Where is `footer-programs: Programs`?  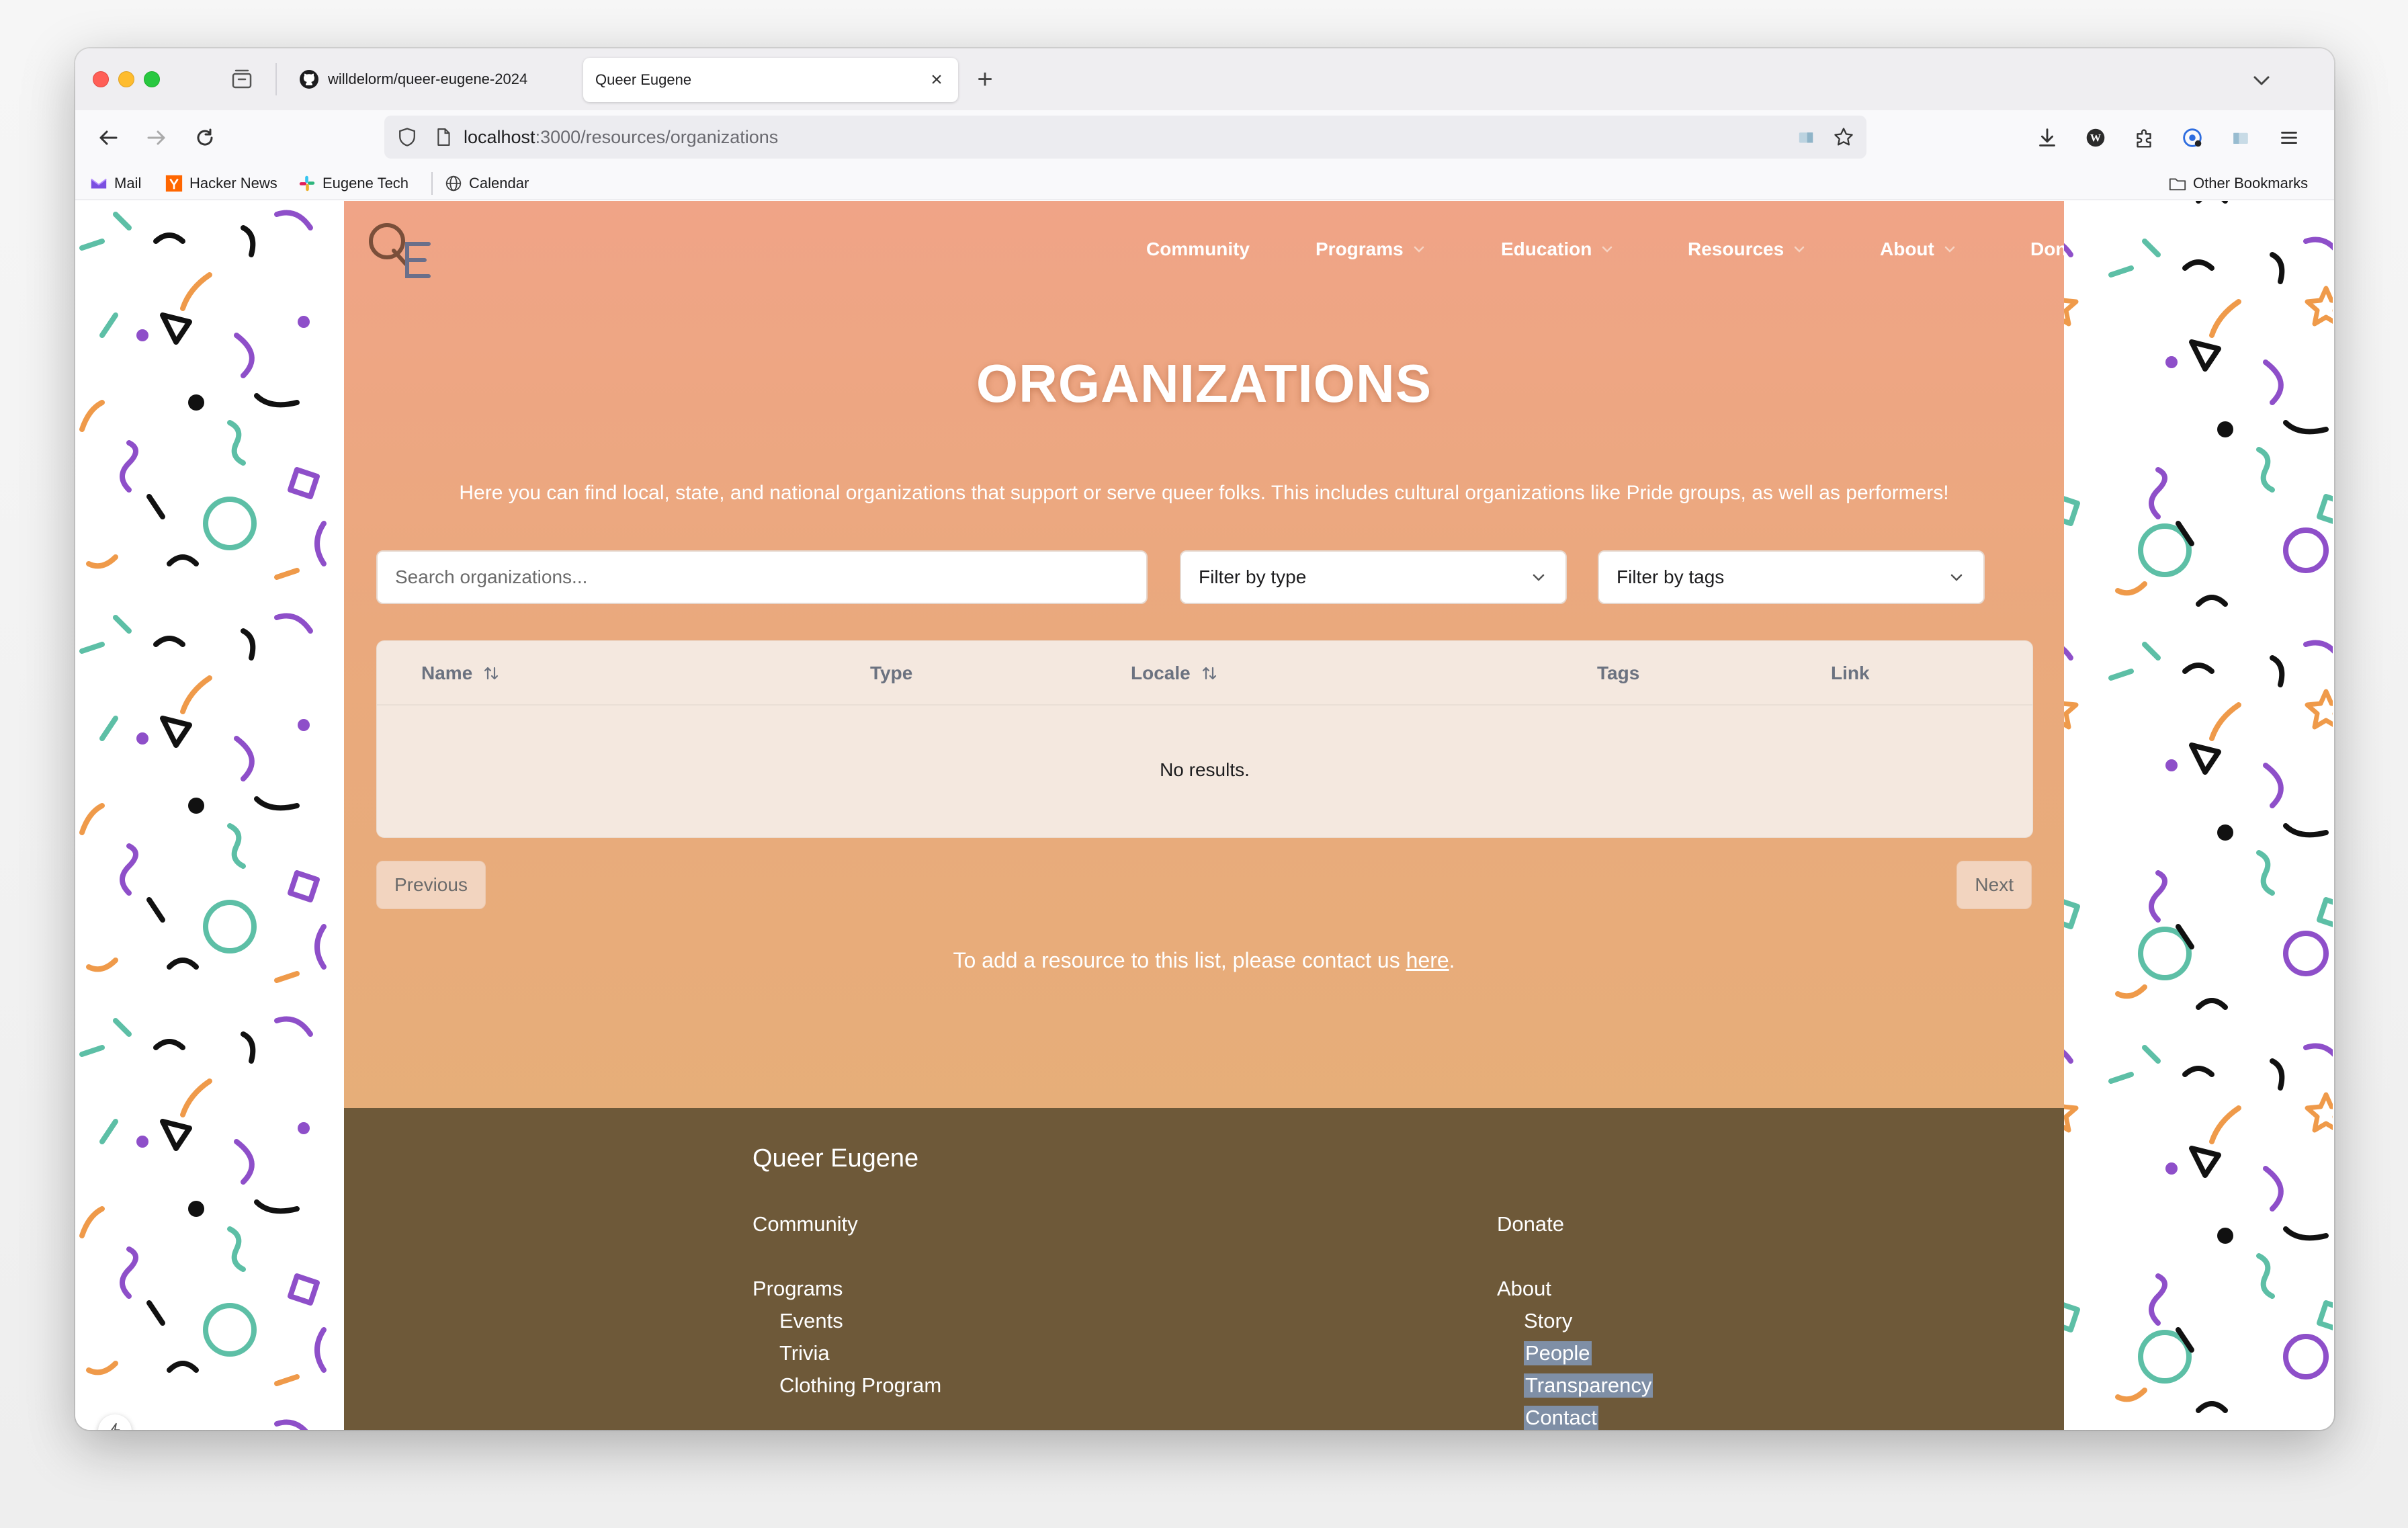
footer-programs: Programs is located at coordinates (797, 1289).